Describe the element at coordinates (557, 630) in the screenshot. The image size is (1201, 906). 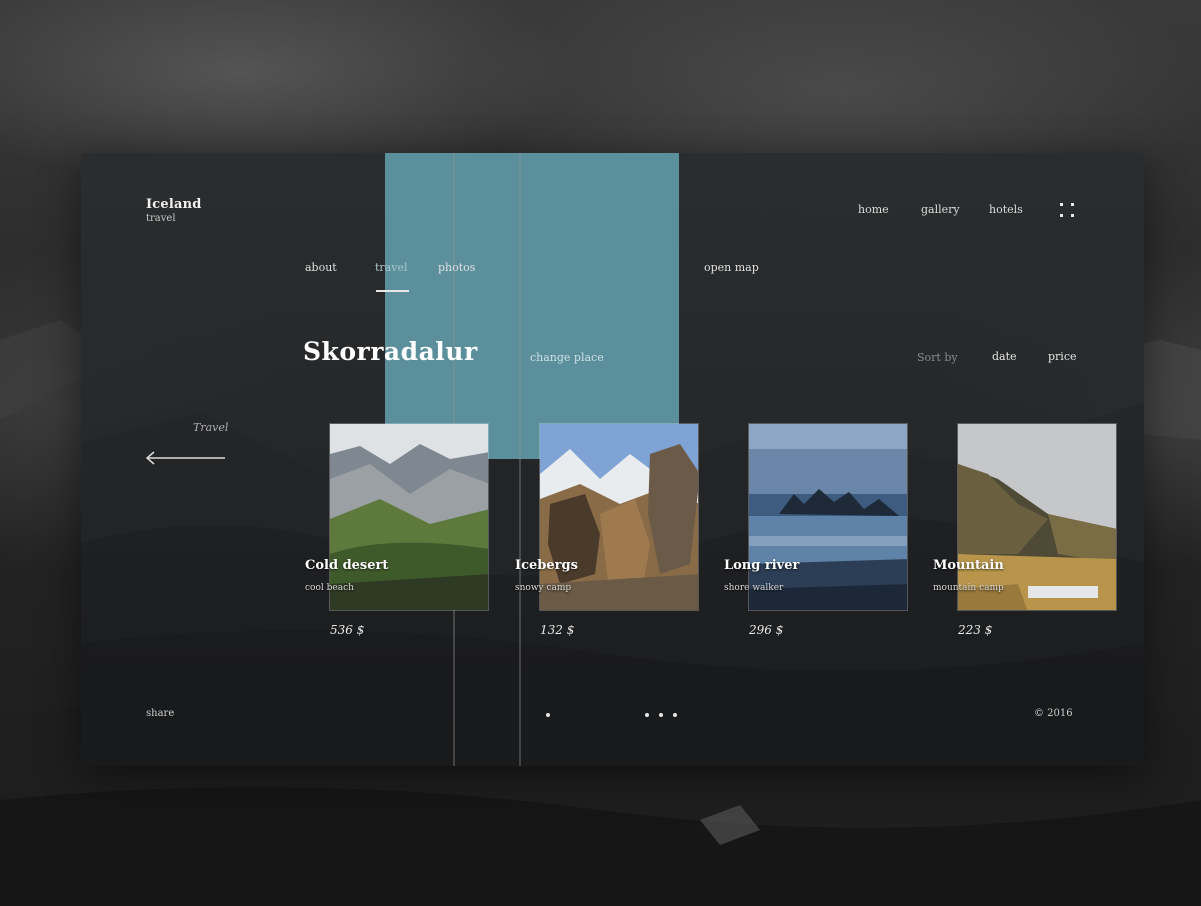
I see `card-price: 132 $` at that location.